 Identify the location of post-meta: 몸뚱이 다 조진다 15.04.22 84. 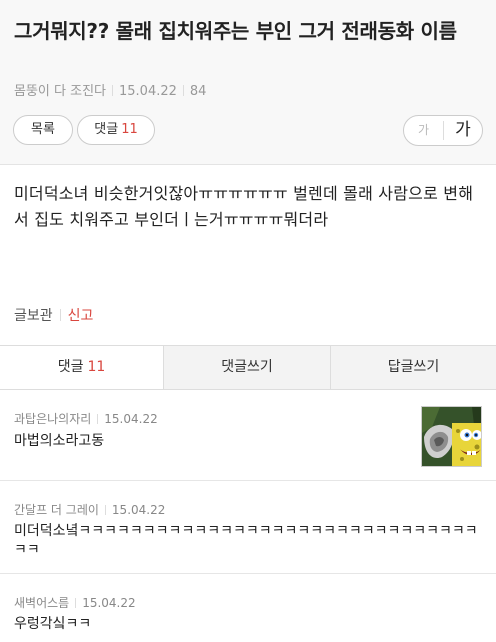
(110, 89).